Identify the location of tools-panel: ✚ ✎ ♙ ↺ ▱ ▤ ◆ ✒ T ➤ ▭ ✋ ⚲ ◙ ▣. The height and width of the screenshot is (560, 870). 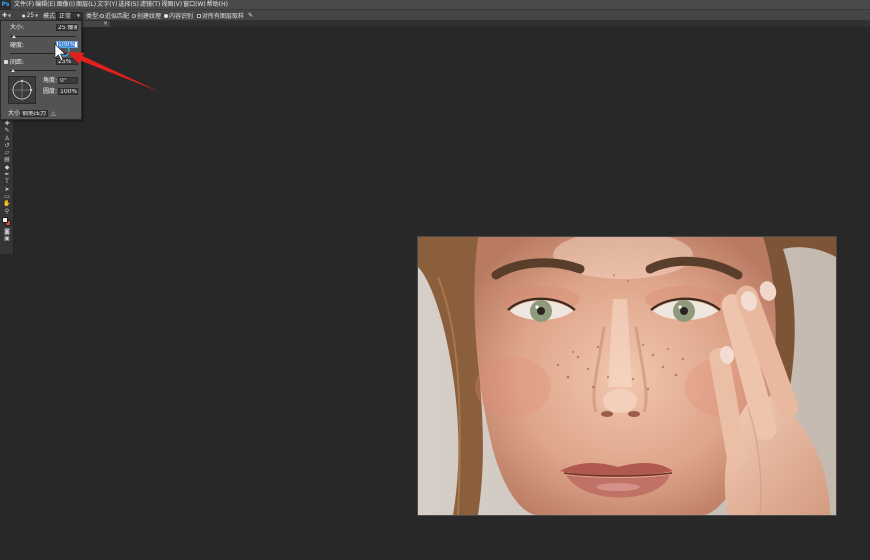
(7, 187).